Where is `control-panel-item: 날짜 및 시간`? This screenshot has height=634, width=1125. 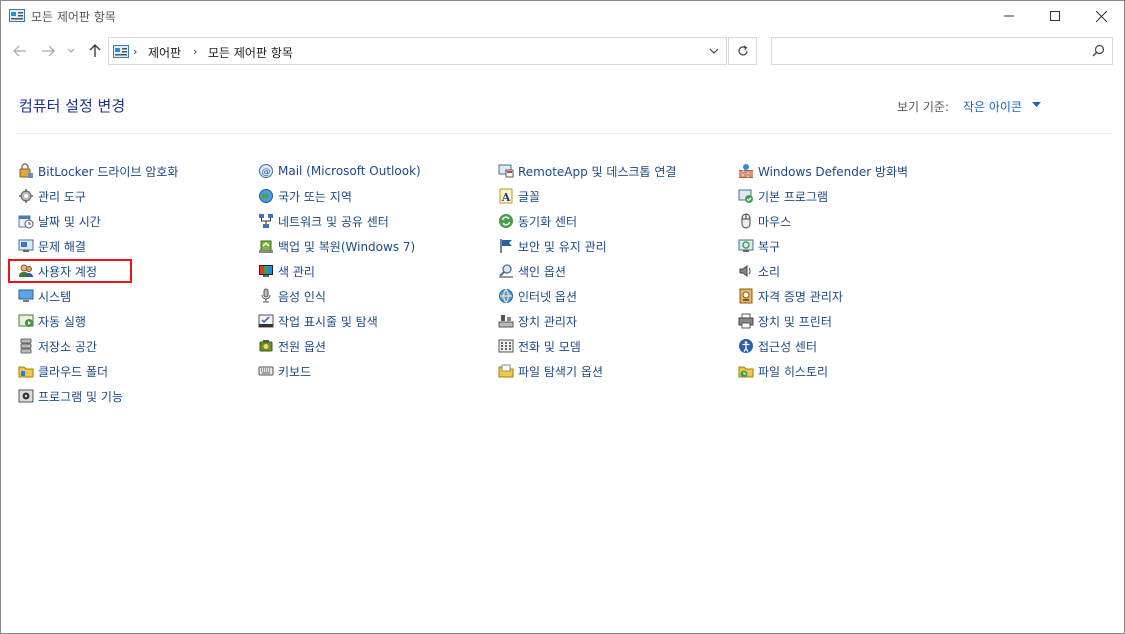
control-panel-item: 날짜 및 시간 is located at coordinates (59, 221).